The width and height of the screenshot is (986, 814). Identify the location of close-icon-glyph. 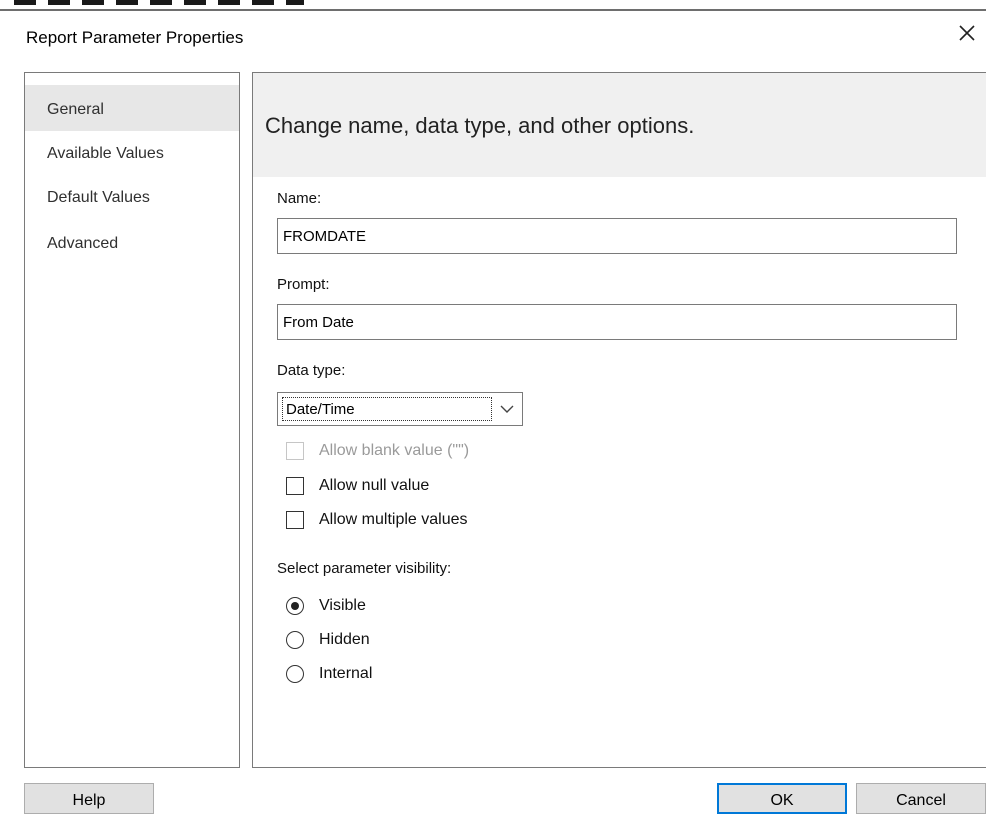
(967, 33).